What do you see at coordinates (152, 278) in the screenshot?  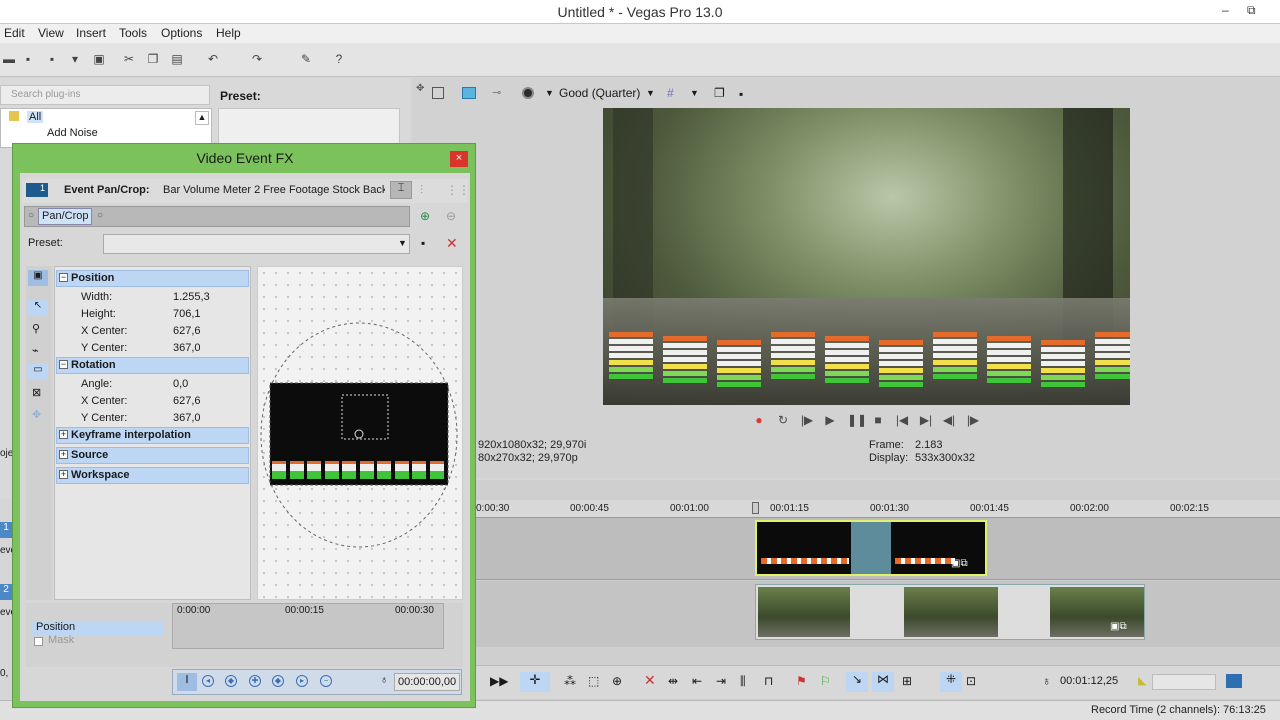 I see `section-position: − Position` at bounding box center [152, 278].